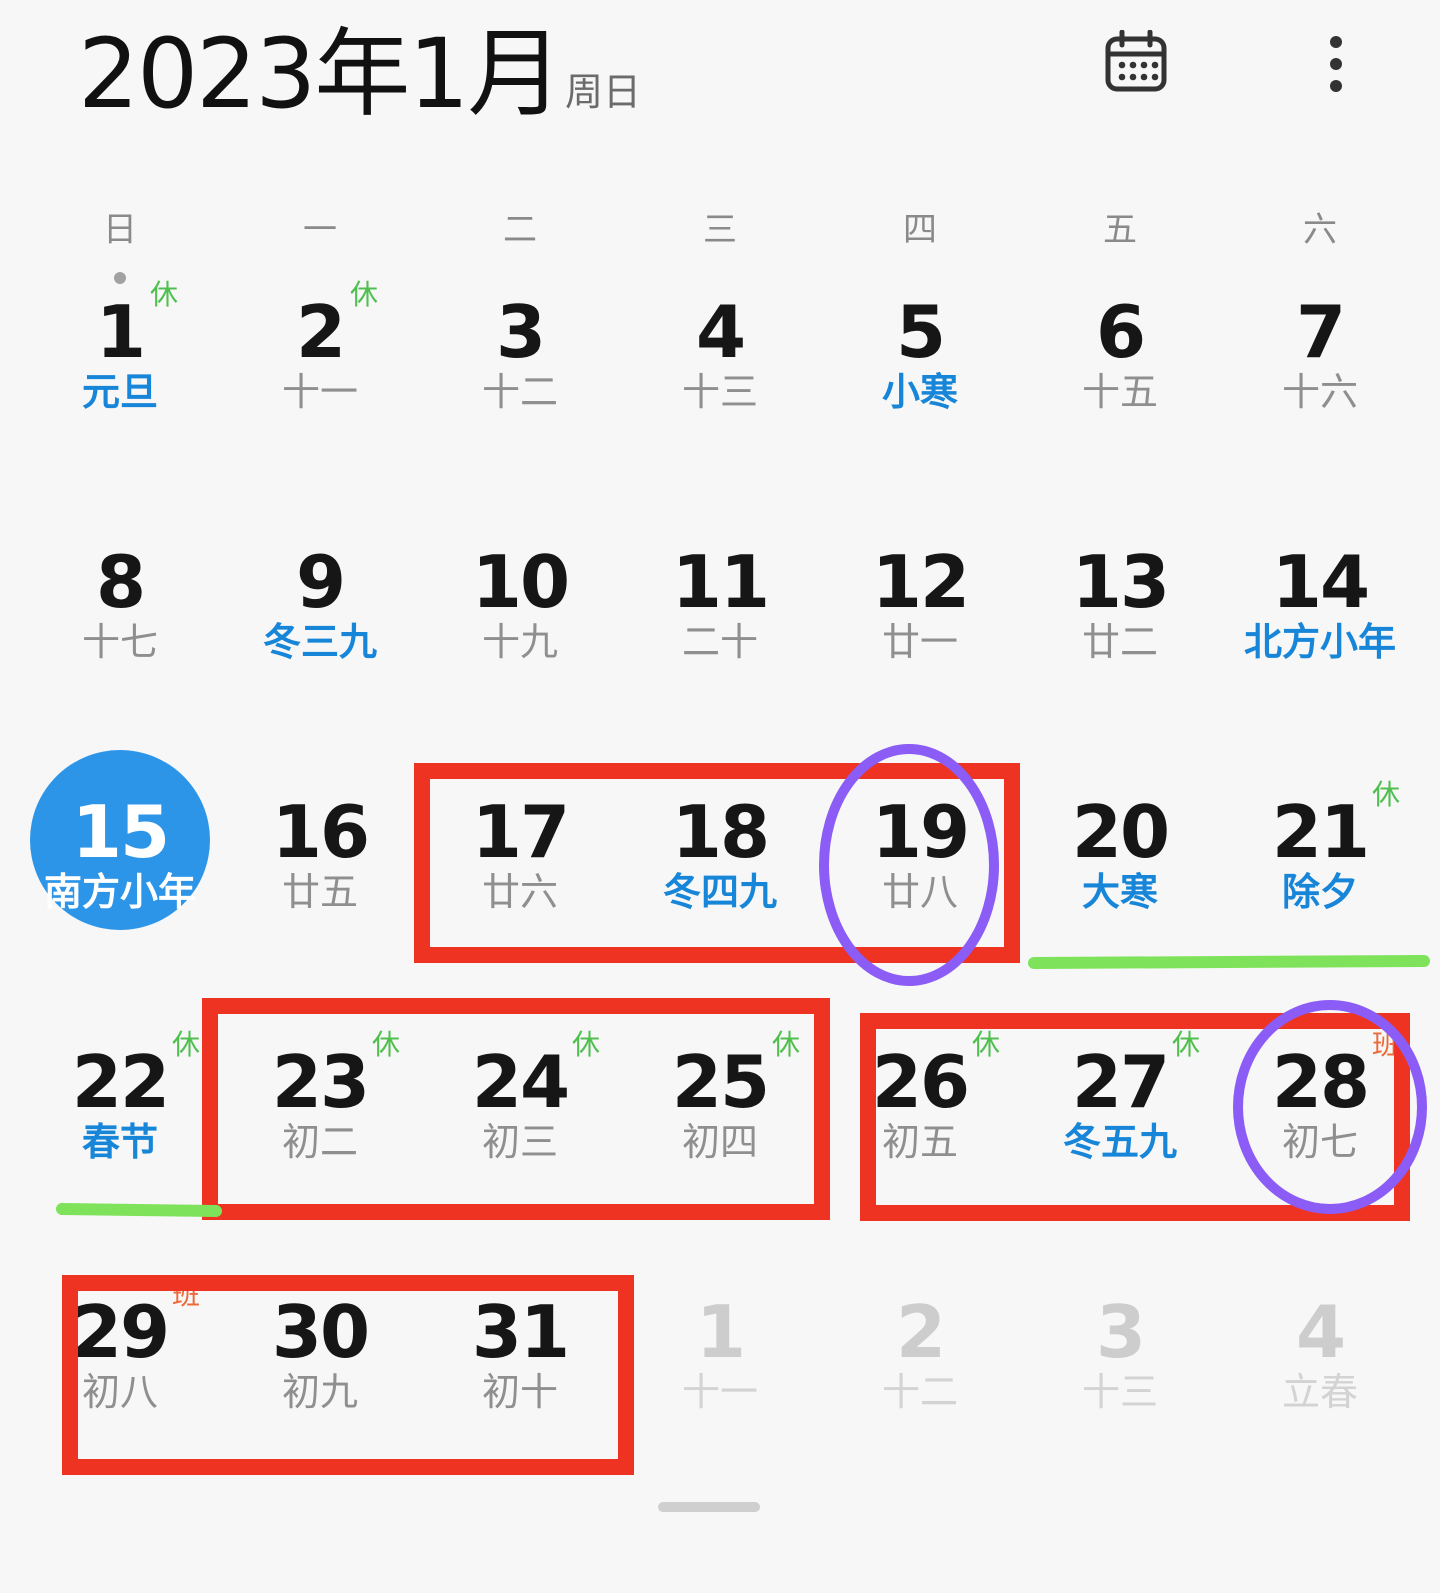  I want to click on lunar-date: 廿五, so click(319, 892).